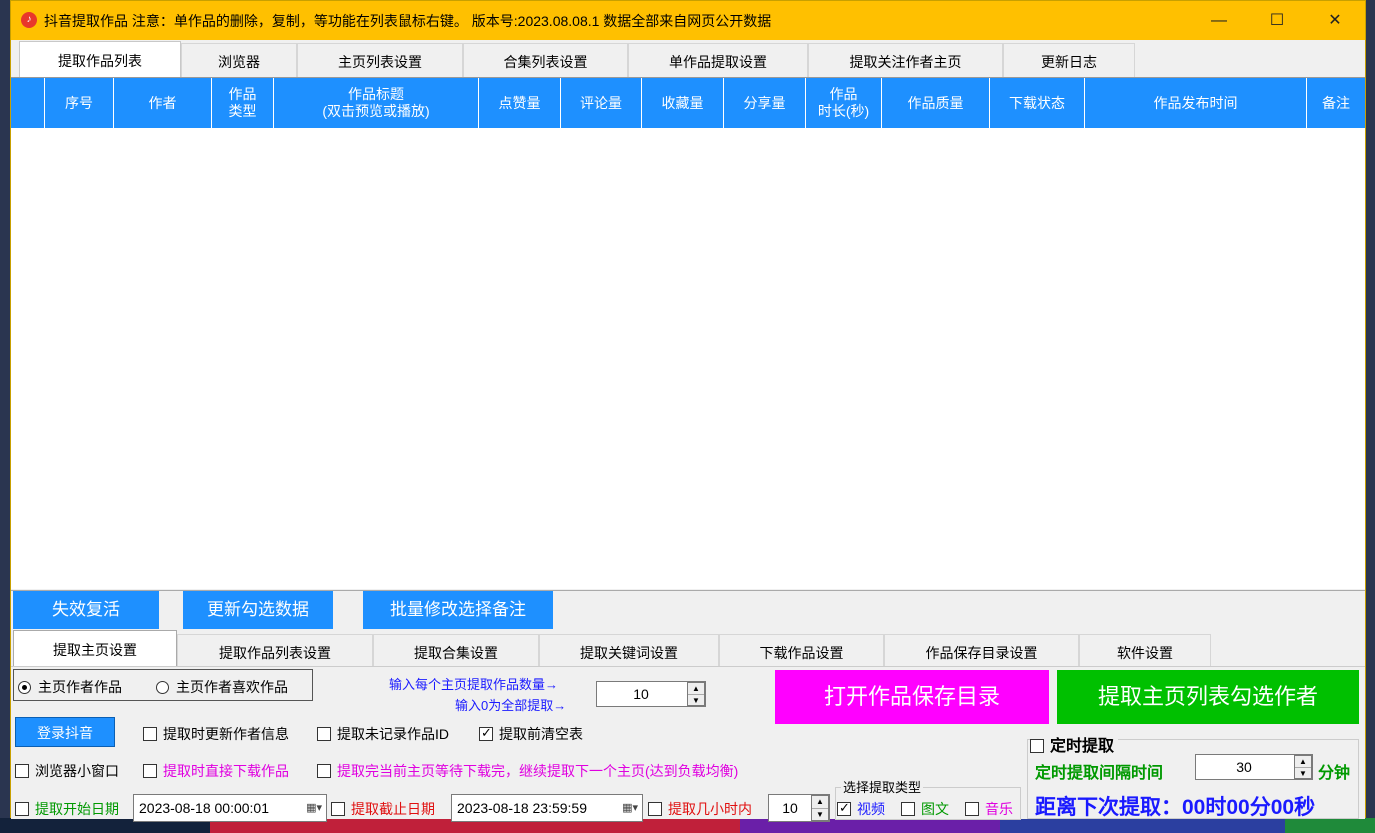 The image size is (1375, 833). What do you see at coordinates (383, 734) in the screenshot?
I see `unrecorded-id-checkbox: 提取未记录作品ID` at bounding box center [383, 734].